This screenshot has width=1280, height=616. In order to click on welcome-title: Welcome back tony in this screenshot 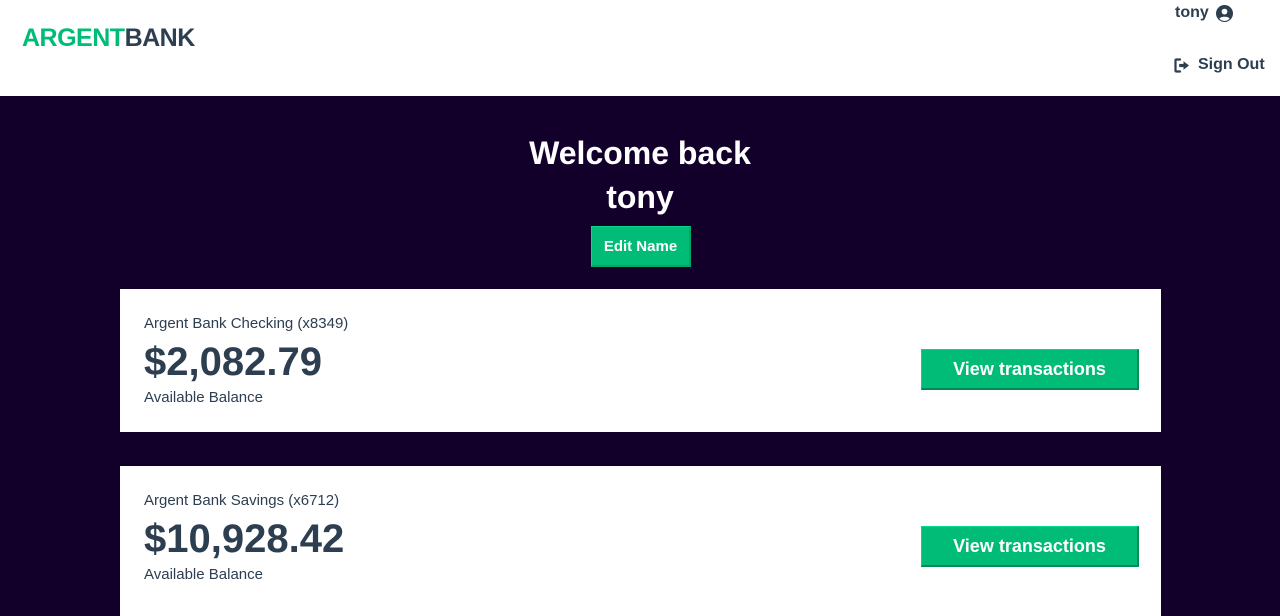, I will do `click(640, 175)`.